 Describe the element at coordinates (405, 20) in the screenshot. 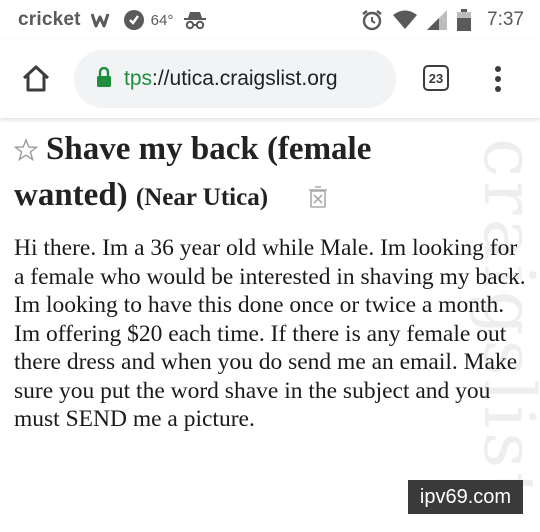

I see `wifi-icon: +` at that location.